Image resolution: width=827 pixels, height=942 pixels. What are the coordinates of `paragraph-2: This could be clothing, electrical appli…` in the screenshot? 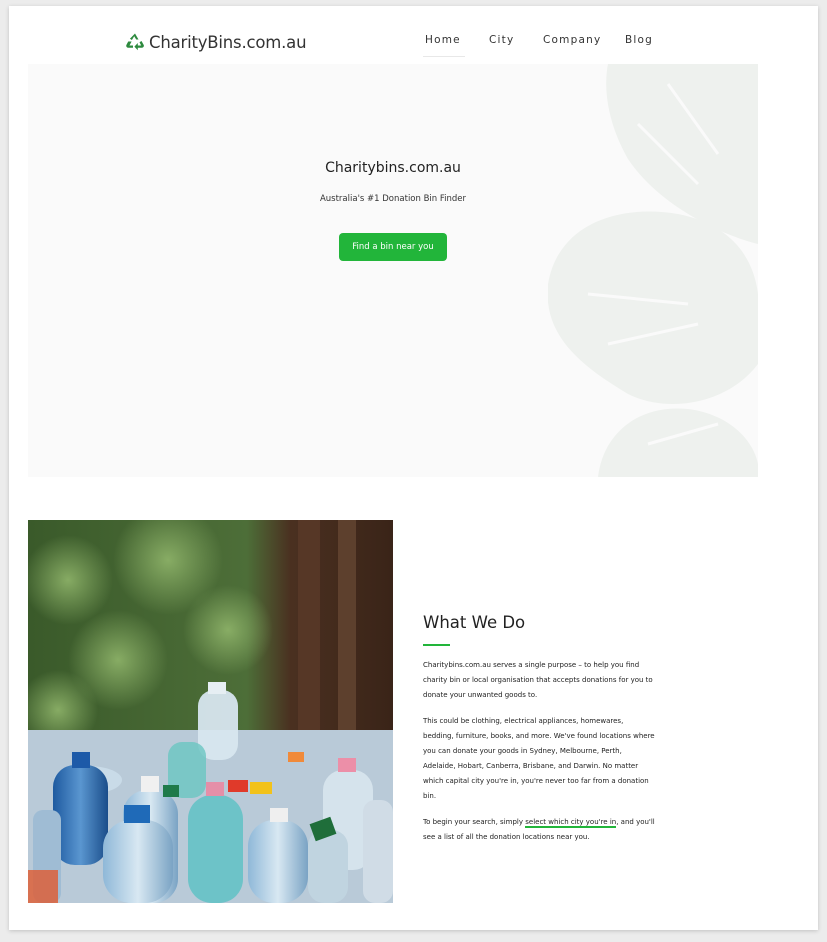 It's located at (539, 758).